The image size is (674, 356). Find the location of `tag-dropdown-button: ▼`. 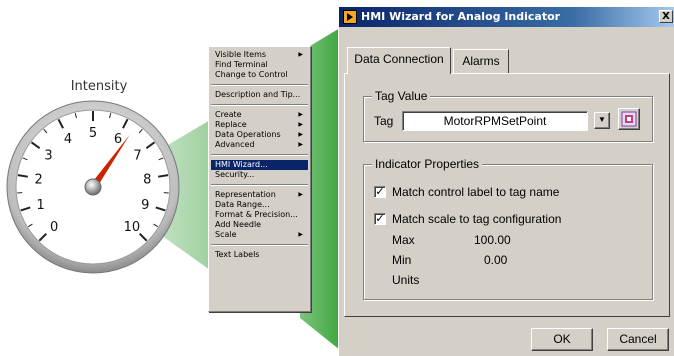

tag-dropdown-button: ▼ is located at coordinates (602, 120).